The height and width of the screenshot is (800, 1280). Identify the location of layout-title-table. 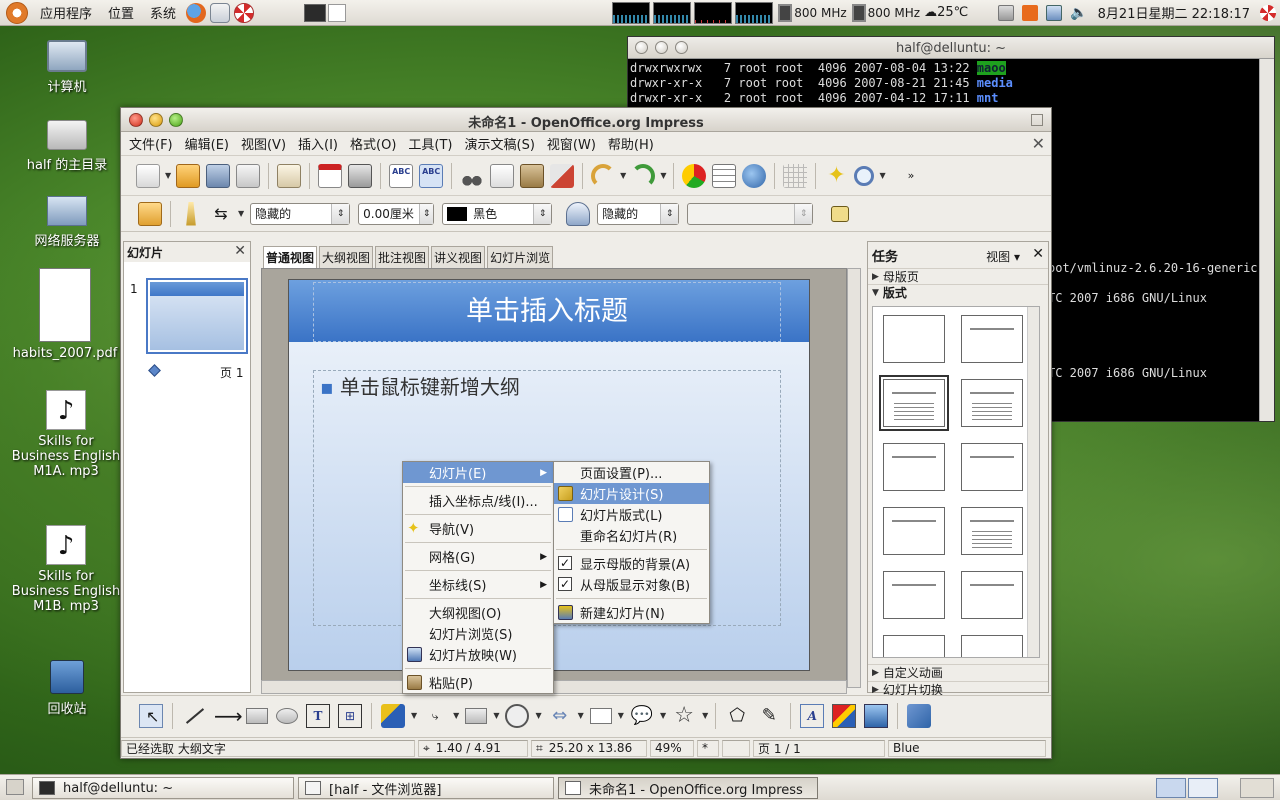
(992, 531).